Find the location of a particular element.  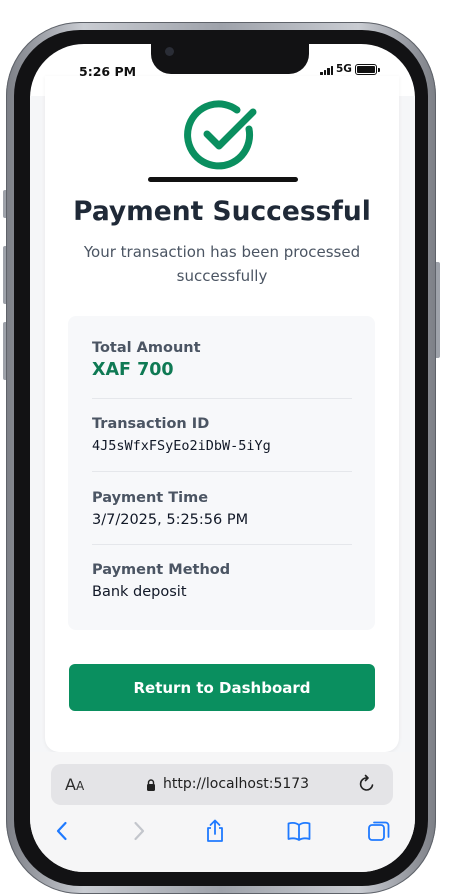

payment-time-value: 3/7/2025, 5:25:56 PM is located at coordinates (170, 520).